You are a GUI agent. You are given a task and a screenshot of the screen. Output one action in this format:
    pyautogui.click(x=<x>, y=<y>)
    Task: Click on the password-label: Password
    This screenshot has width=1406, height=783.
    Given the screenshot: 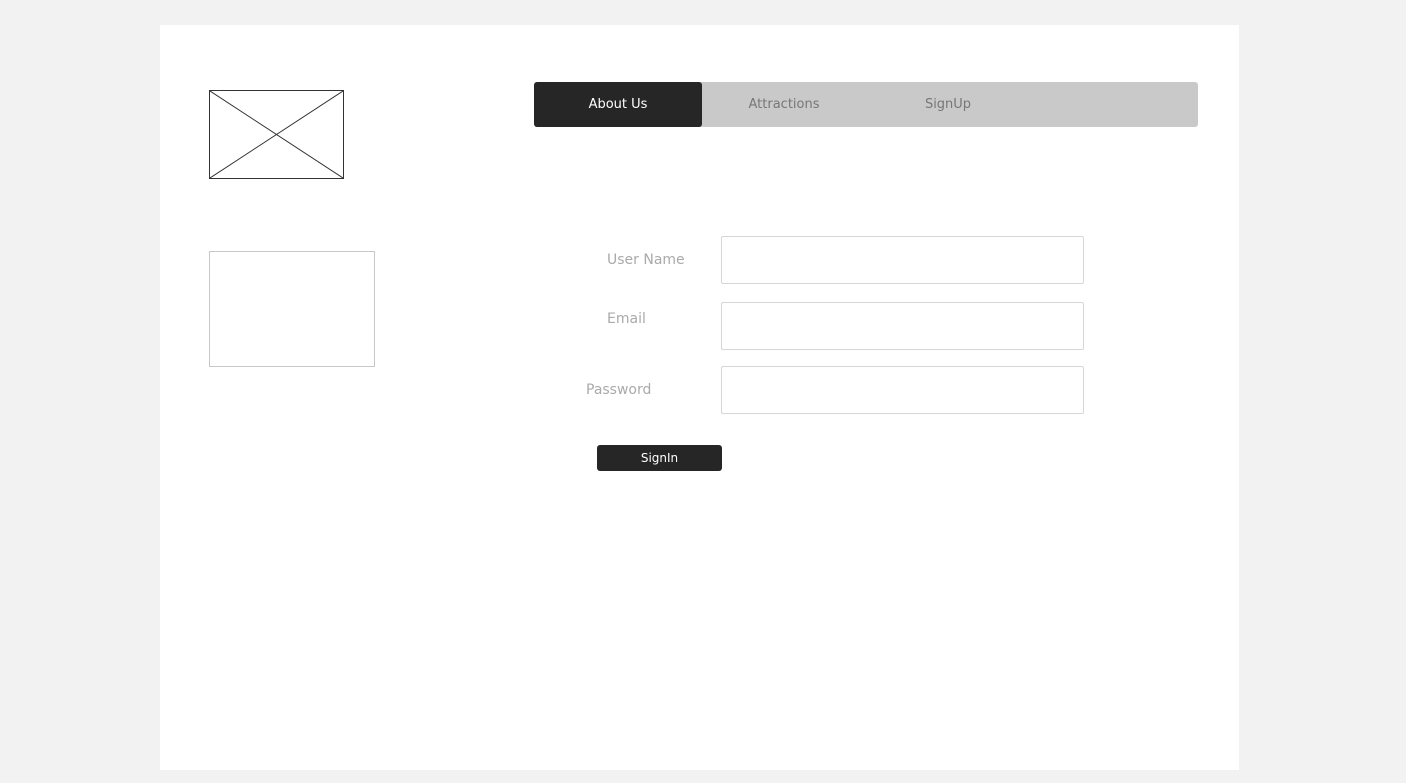 What is the action you would take?
    pyautogui.click(x=619, y=390)
    